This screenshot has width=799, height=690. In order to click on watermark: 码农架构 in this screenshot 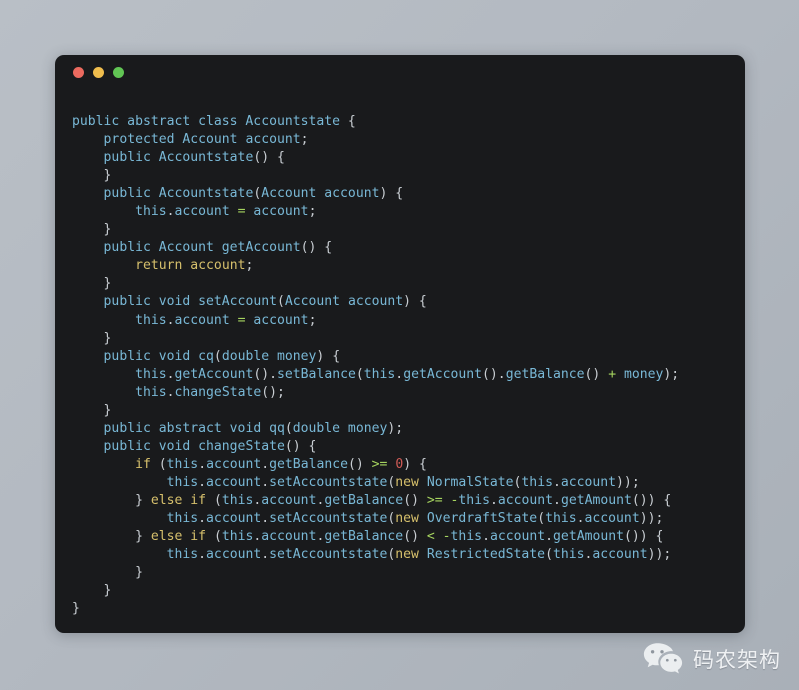, I will do `click(712, 659)`.